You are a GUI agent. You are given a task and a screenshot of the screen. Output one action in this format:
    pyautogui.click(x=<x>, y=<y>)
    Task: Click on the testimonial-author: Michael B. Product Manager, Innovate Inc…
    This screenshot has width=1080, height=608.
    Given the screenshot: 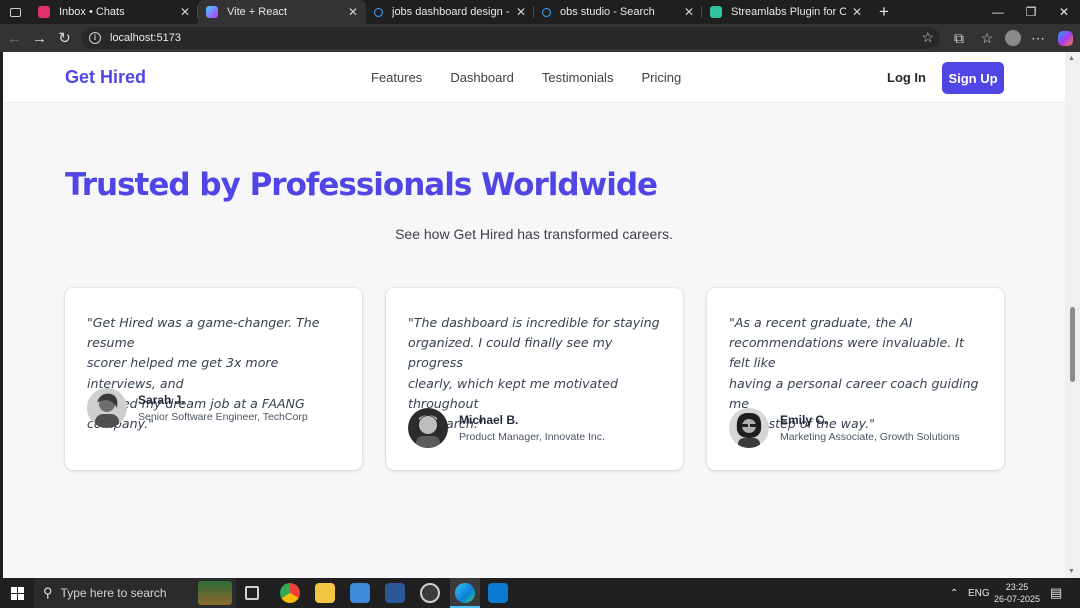 What is the action you would take?
    pyautogui.click(x=506, y=428)
    